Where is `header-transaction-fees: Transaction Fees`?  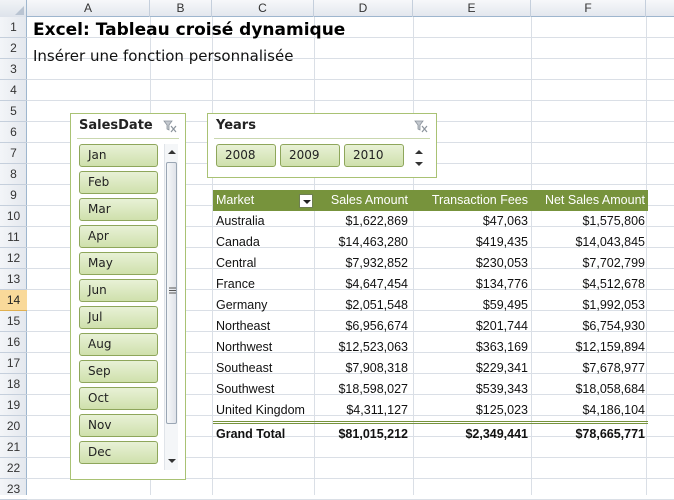
header-transaction-fees: Transaction Fees is located at coordinates (469, 200).